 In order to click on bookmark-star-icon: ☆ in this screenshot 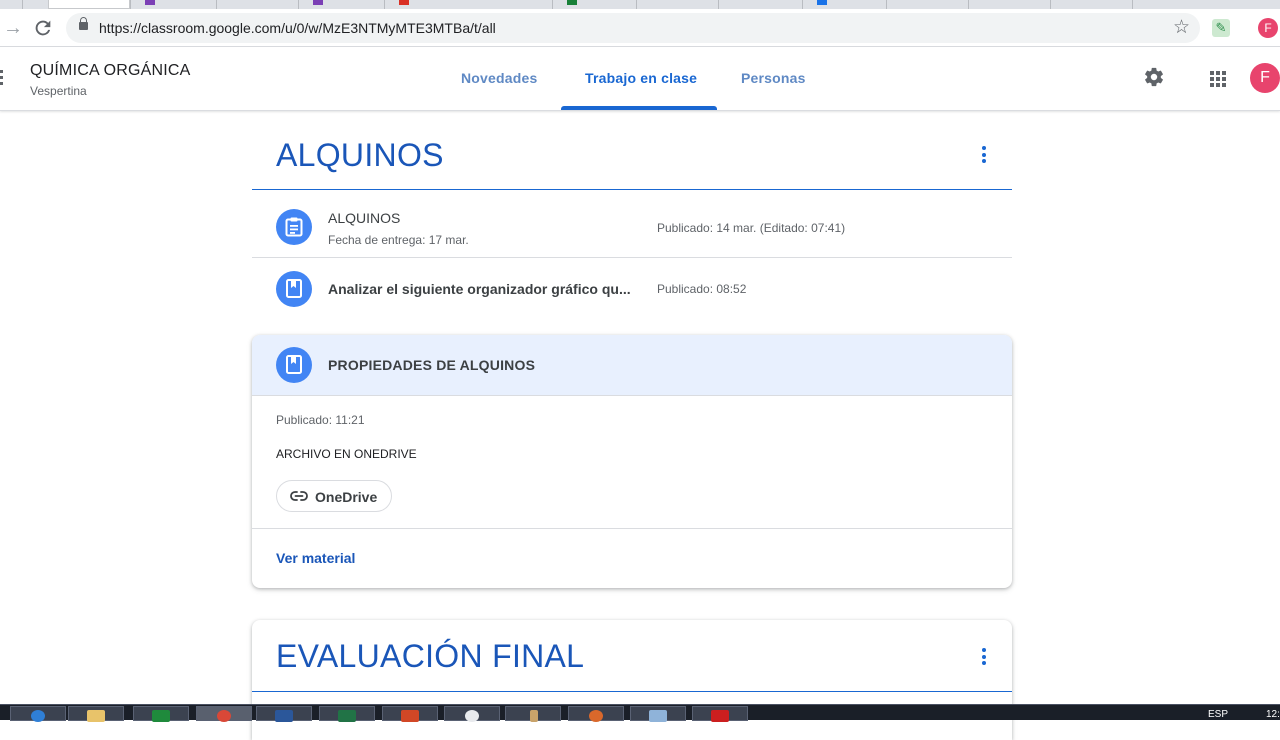, I will do `click(1181, 27)`.